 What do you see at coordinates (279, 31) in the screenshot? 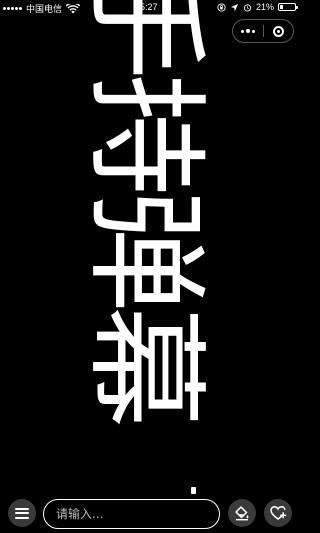
I see `close-target-icon` at bounding box center [279, 31].